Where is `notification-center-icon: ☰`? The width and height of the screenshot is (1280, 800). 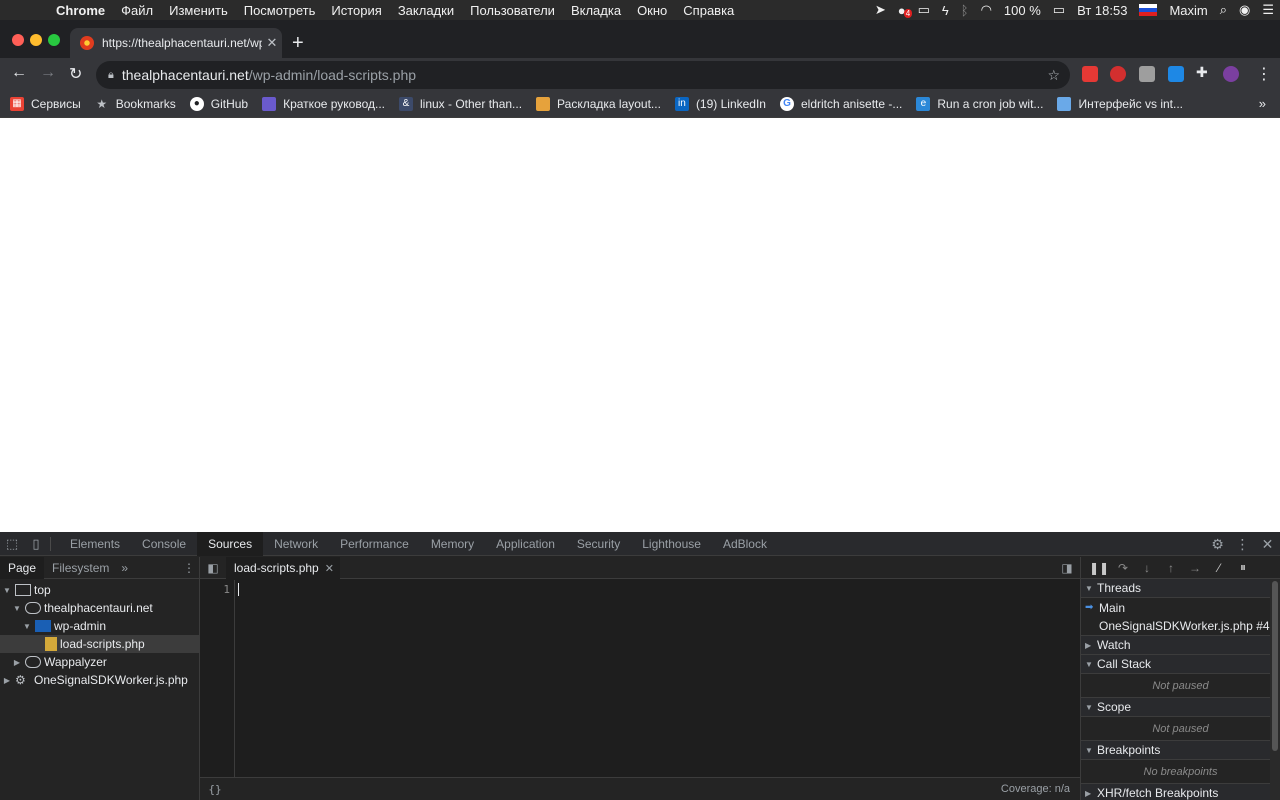
notification-center-icon: ☰ is located at coordinates (1268, 10).